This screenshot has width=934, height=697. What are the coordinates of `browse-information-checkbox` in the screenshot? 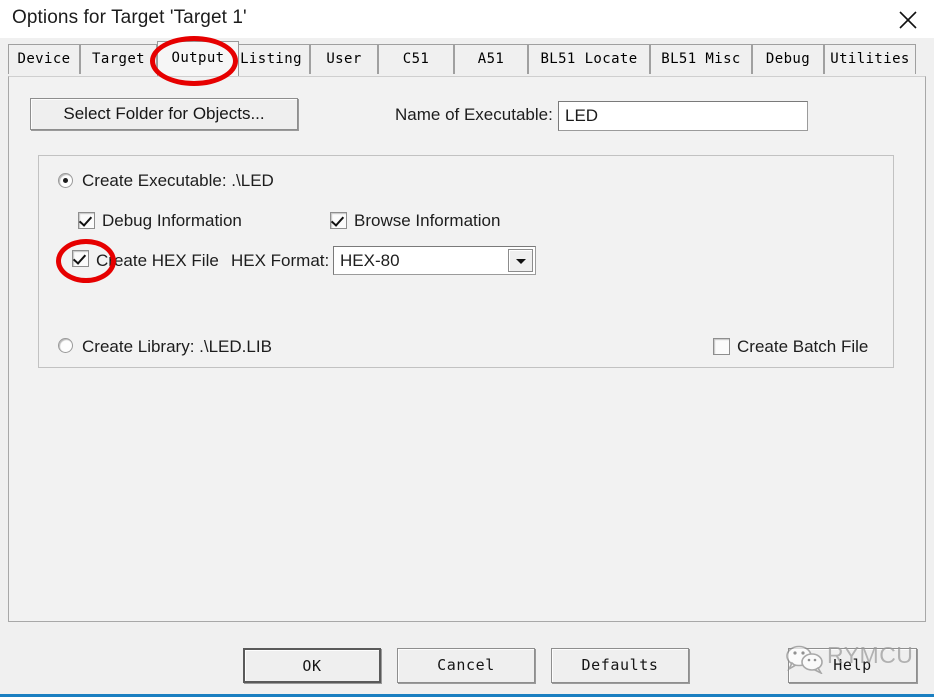 It's located at (338, 220).